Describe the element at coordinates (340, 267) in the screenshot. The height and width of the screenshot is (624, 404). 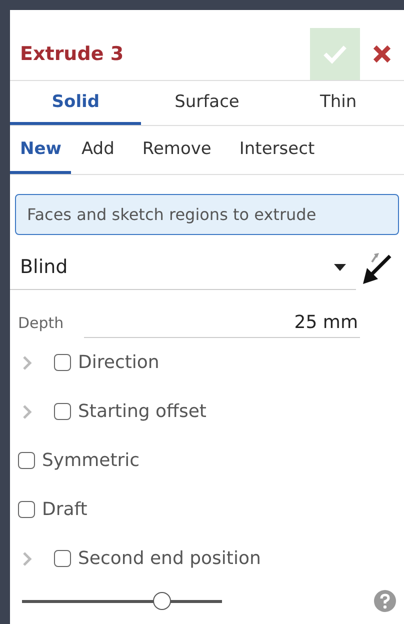
I see `caret-icon` at that location.